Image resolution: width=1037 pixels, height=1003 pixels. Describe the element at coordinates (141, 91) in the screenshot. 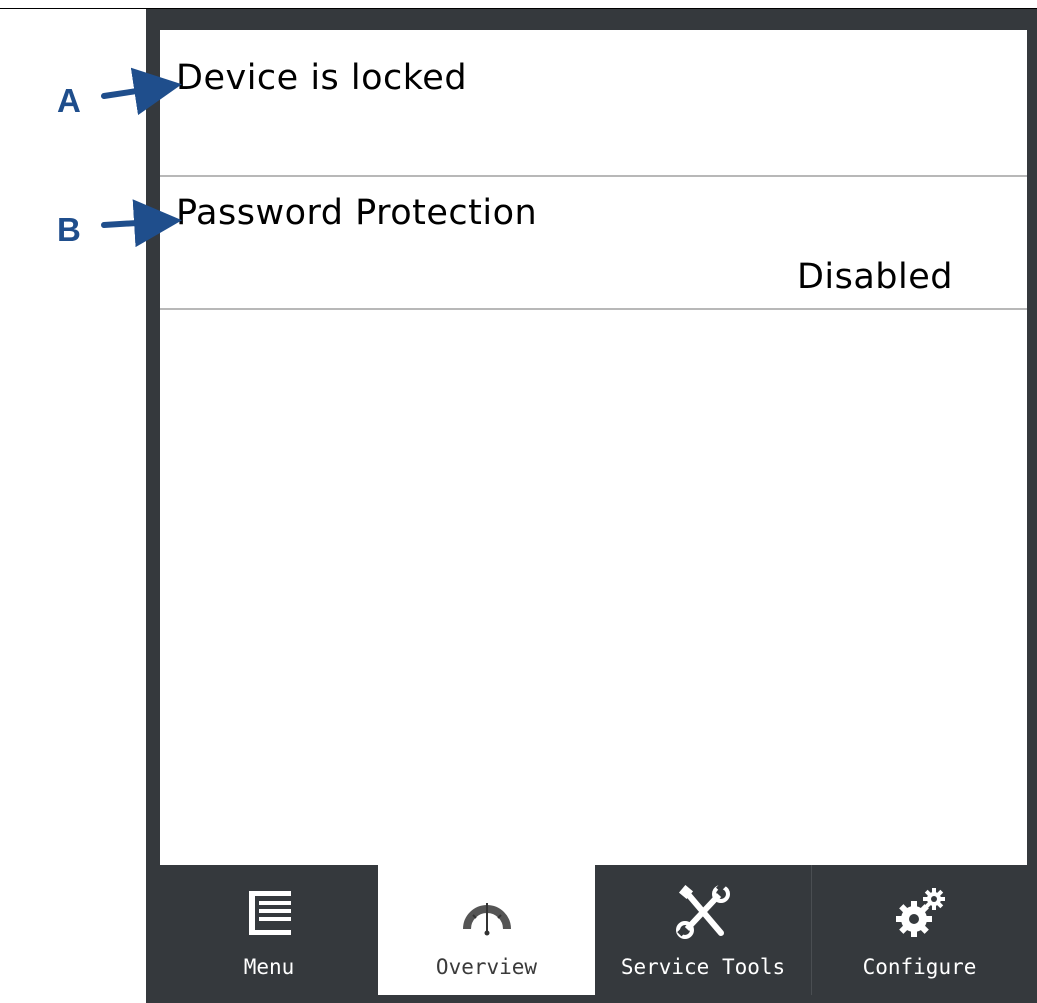

I see `callout-arrow-a` at that location.